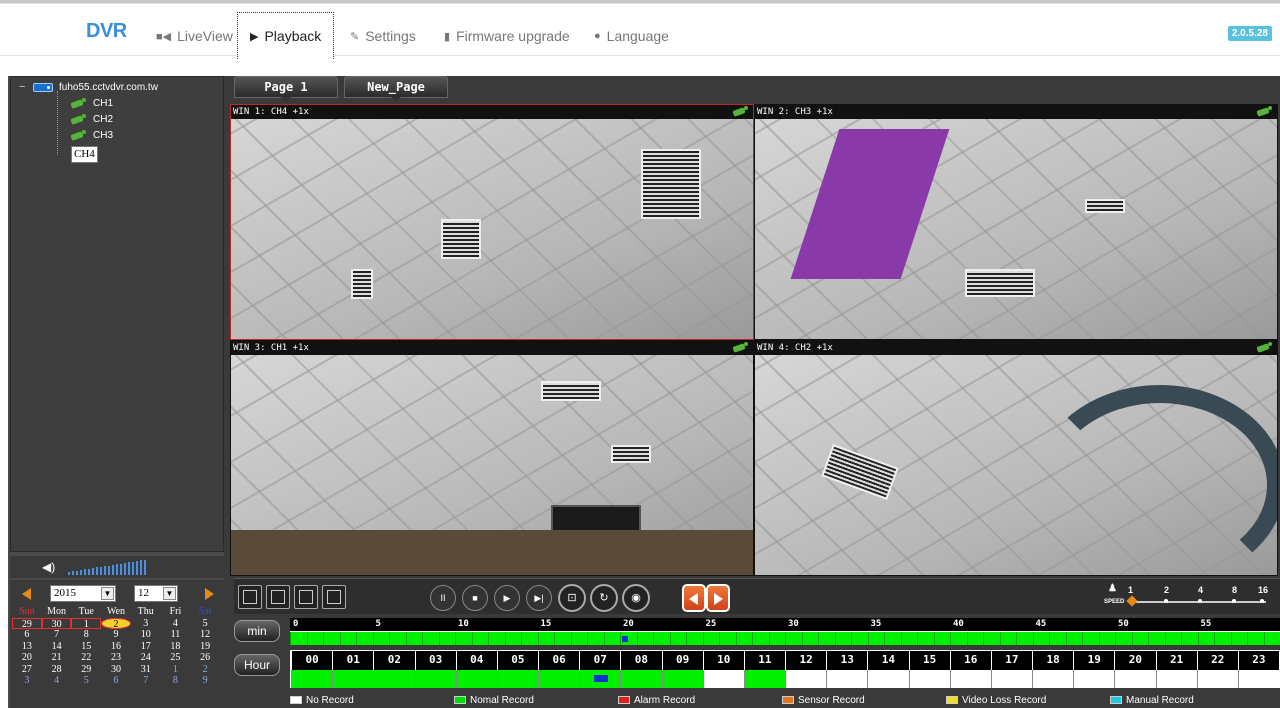 The image size is (1280, 708). I want to click on next-month-arrow-icon, so click(209, 594).